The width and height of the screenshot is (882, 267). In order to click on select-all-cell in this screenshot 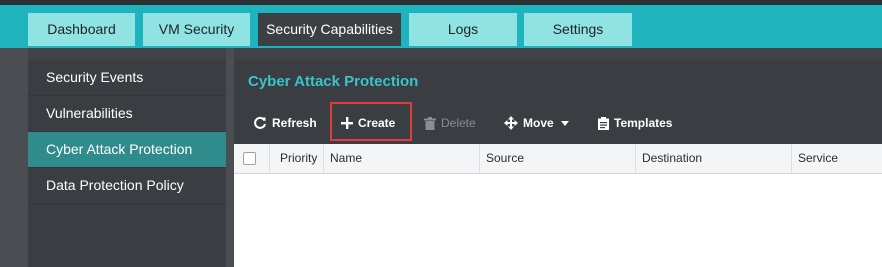, I will do `click(252, 158)`.